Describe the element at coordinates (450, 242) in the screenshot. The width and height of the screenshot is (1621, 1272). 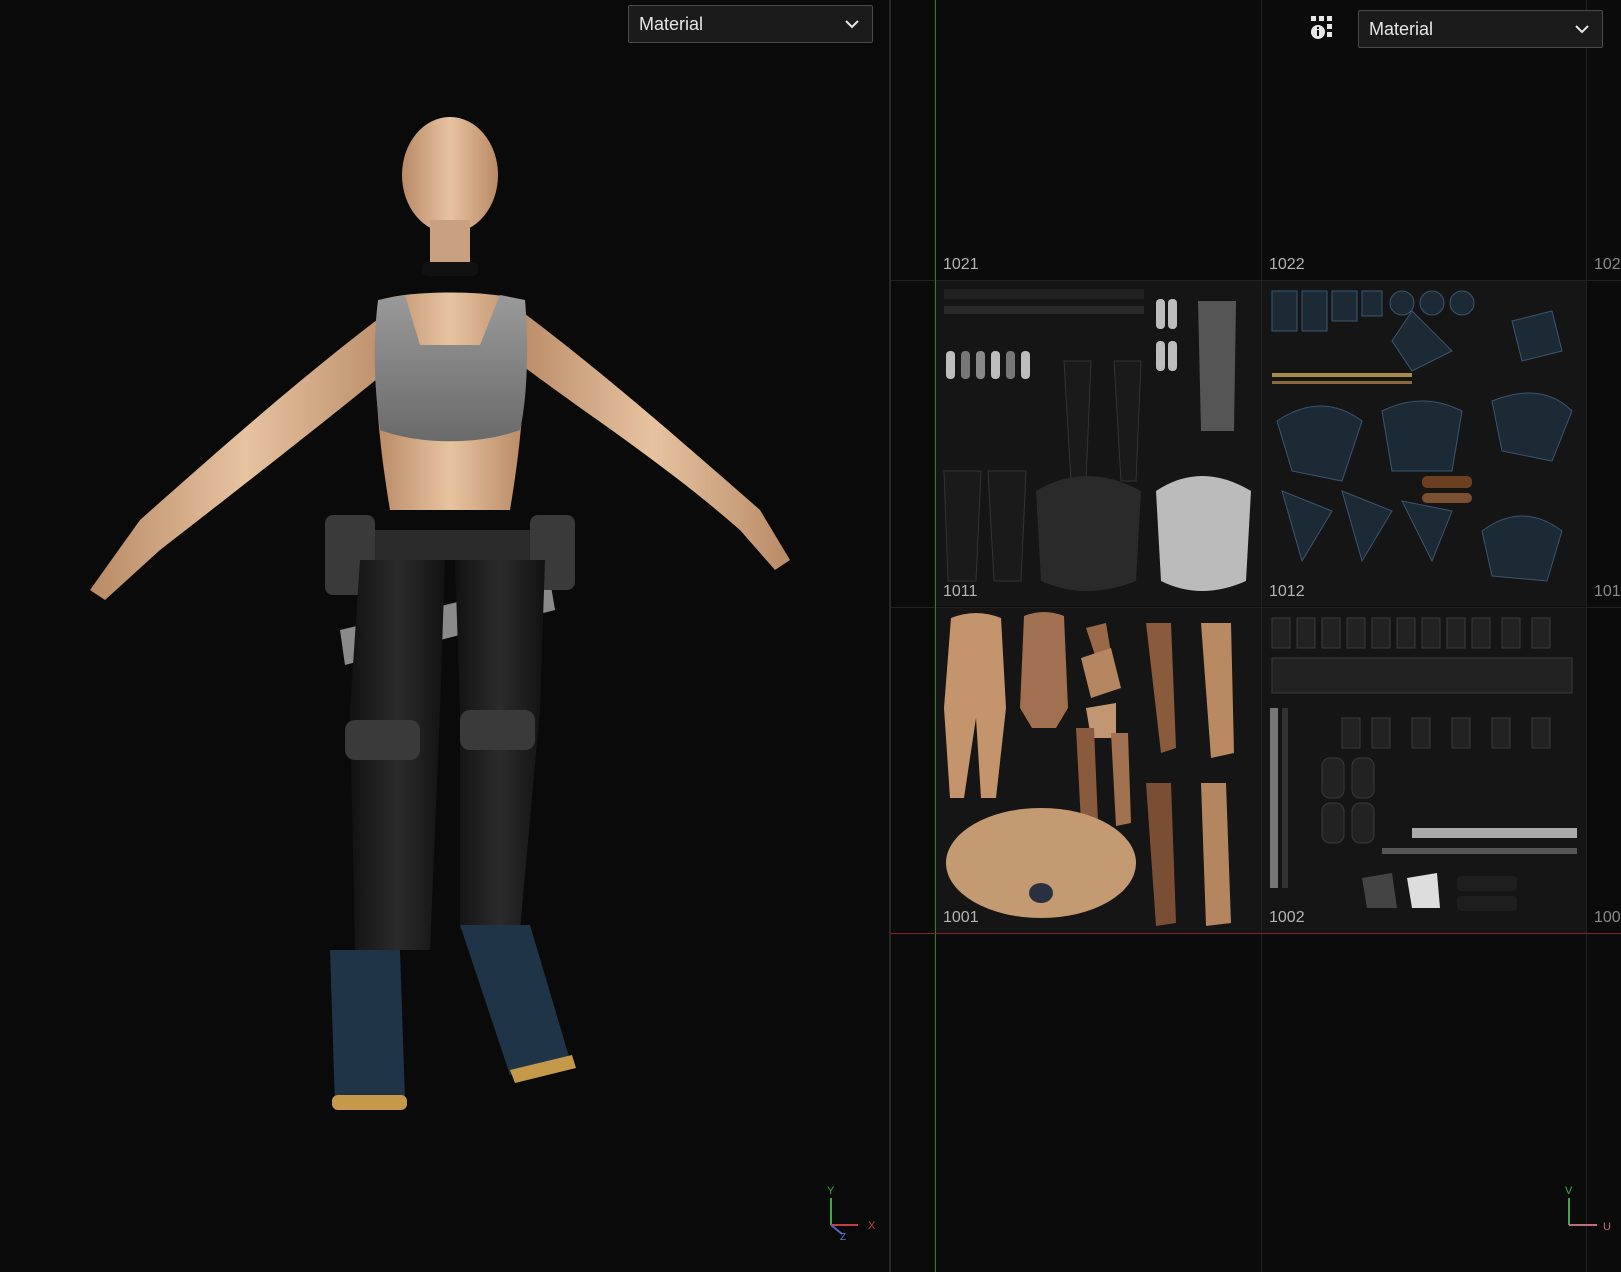
I see `neck` at that location.